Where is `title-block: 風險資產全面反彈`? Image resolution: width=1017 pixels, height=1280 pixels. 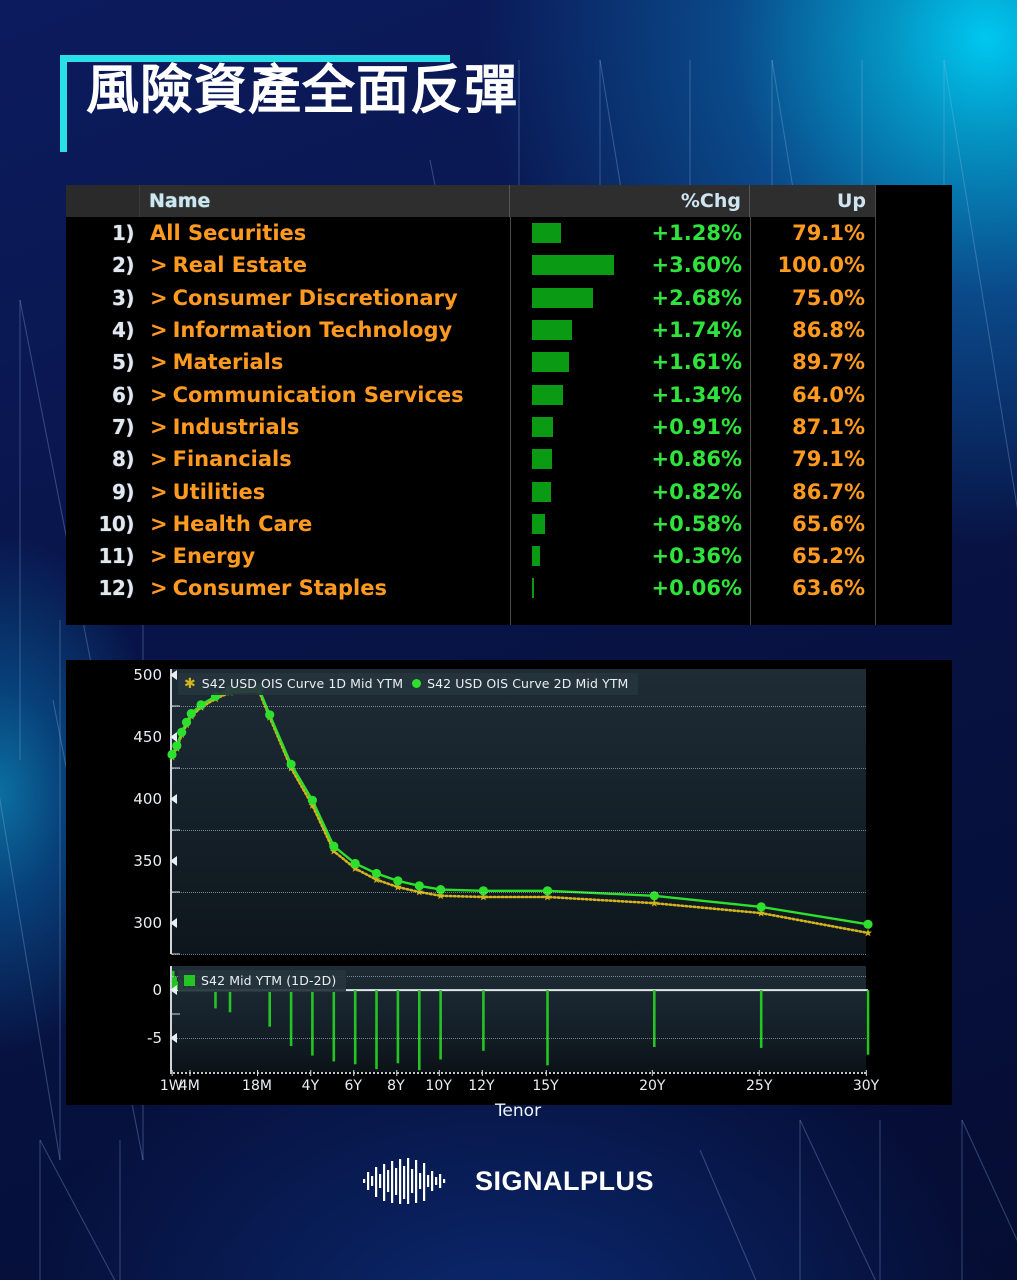 title-block: 風險資產全面反彈 is located at coordinates (290, 105).